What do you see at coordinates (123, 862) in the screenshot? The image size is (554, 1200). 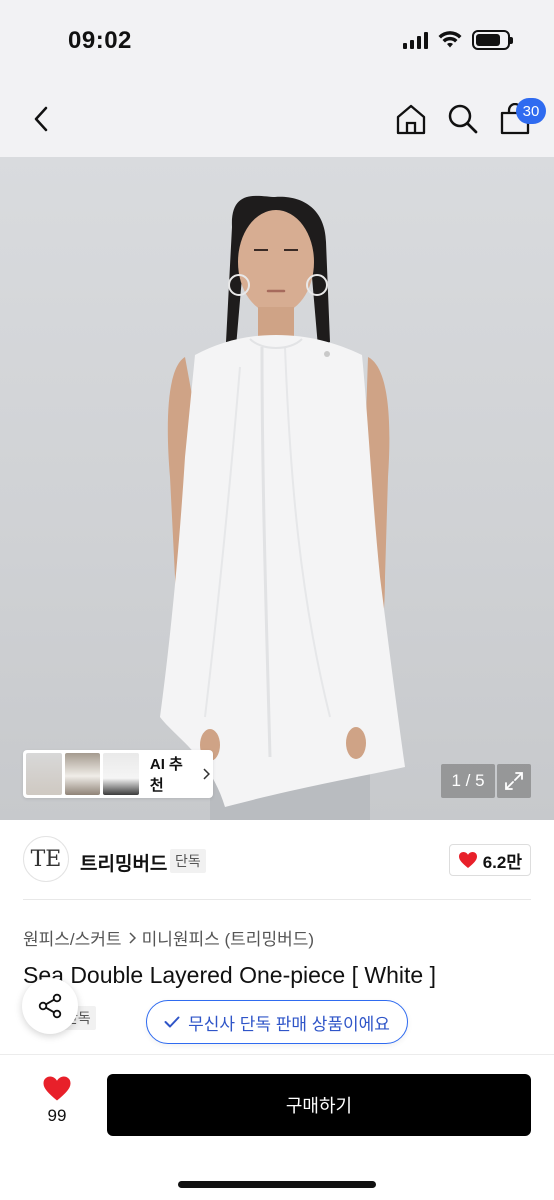 I see `brand-name: 트리밍버드` at bounding box center [123, 862].